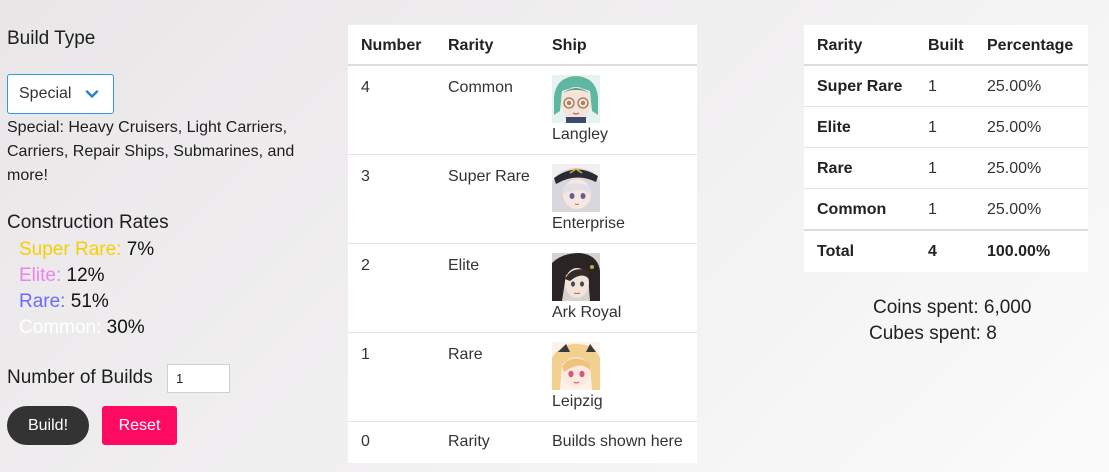 The width and height of the screenshot is (1109, 472). Describe the element at coordinates (489, 176) in the screenshot. I see `build-rarity: Super Rare` at that location.